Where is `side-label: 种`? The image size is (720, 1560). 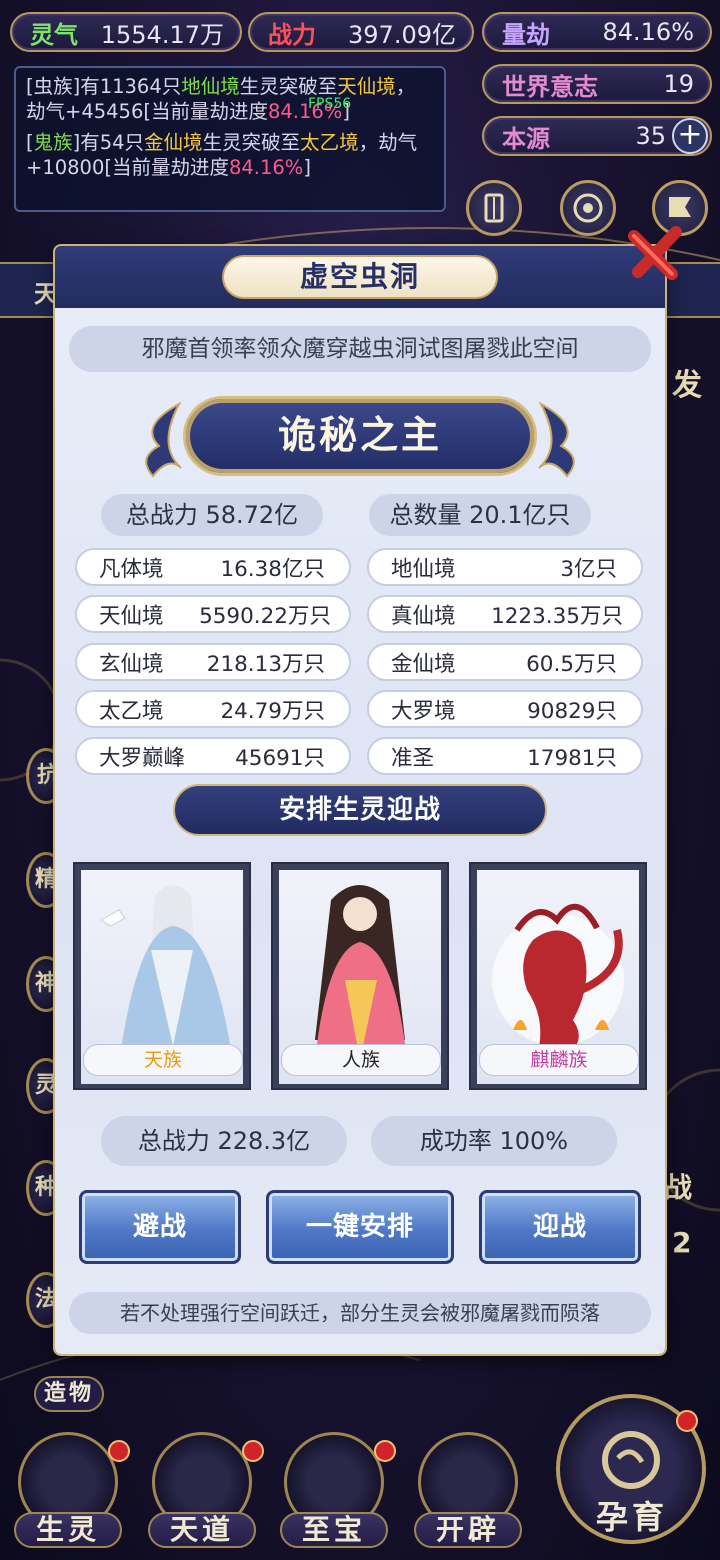 side-label: 种 is located at coordinates (45, 1187).